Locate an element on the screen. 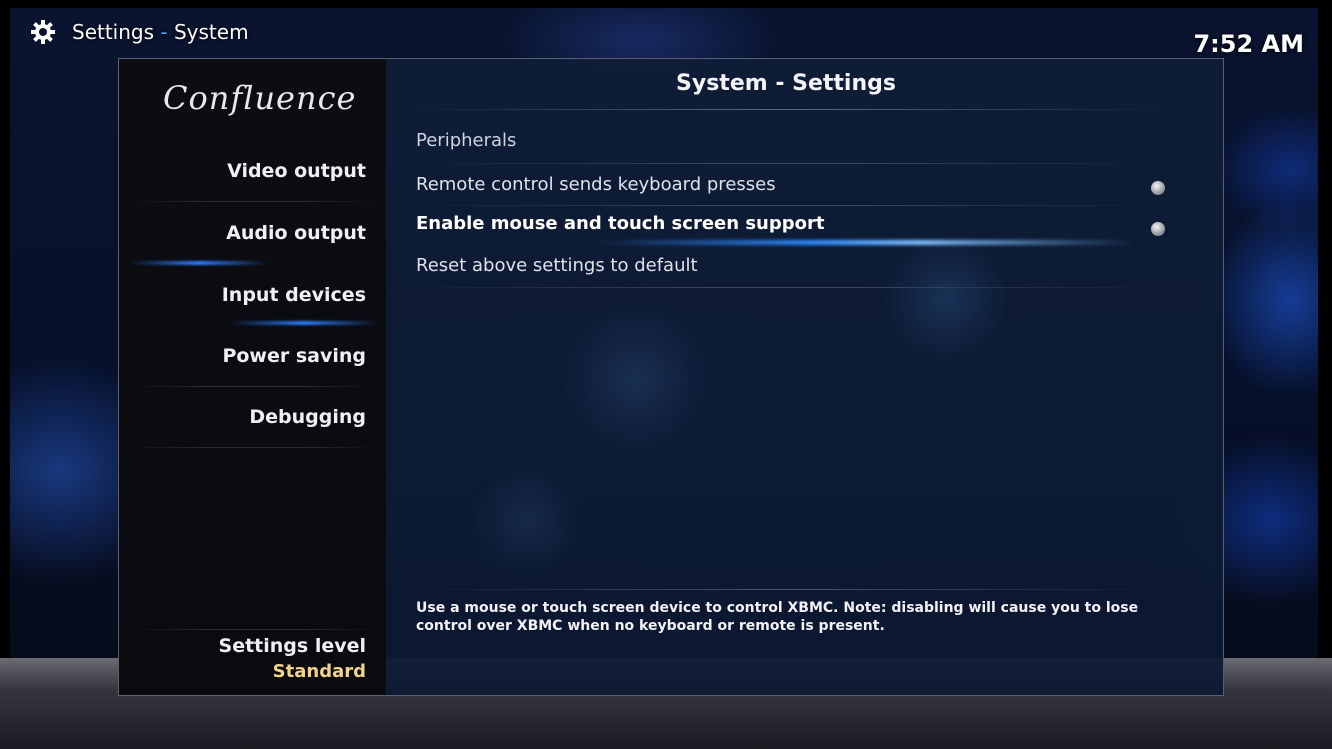  sidebar-item-video-output: Video output is located at coordinates (251, 171).